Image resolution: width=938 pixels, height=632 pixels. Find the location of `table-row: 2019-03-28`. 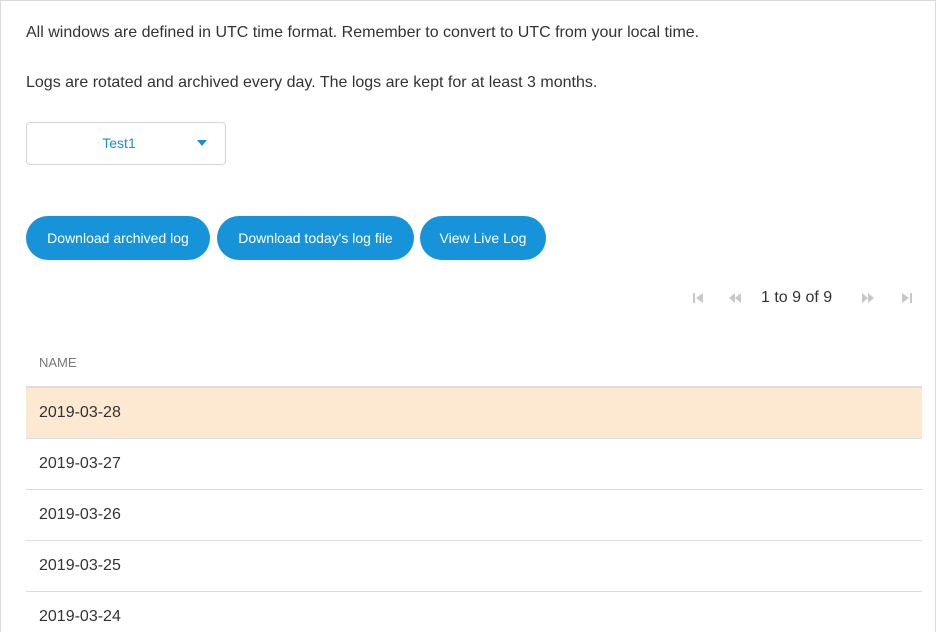

table-row: 2019-03-28 is located at coordinates (474, 413).